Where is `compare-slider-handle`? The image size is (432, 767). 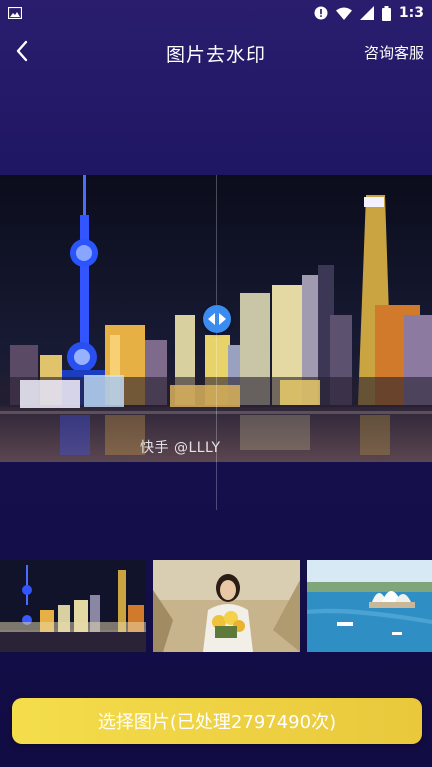 compare-slider-handle is located at coordinates (217, 319).